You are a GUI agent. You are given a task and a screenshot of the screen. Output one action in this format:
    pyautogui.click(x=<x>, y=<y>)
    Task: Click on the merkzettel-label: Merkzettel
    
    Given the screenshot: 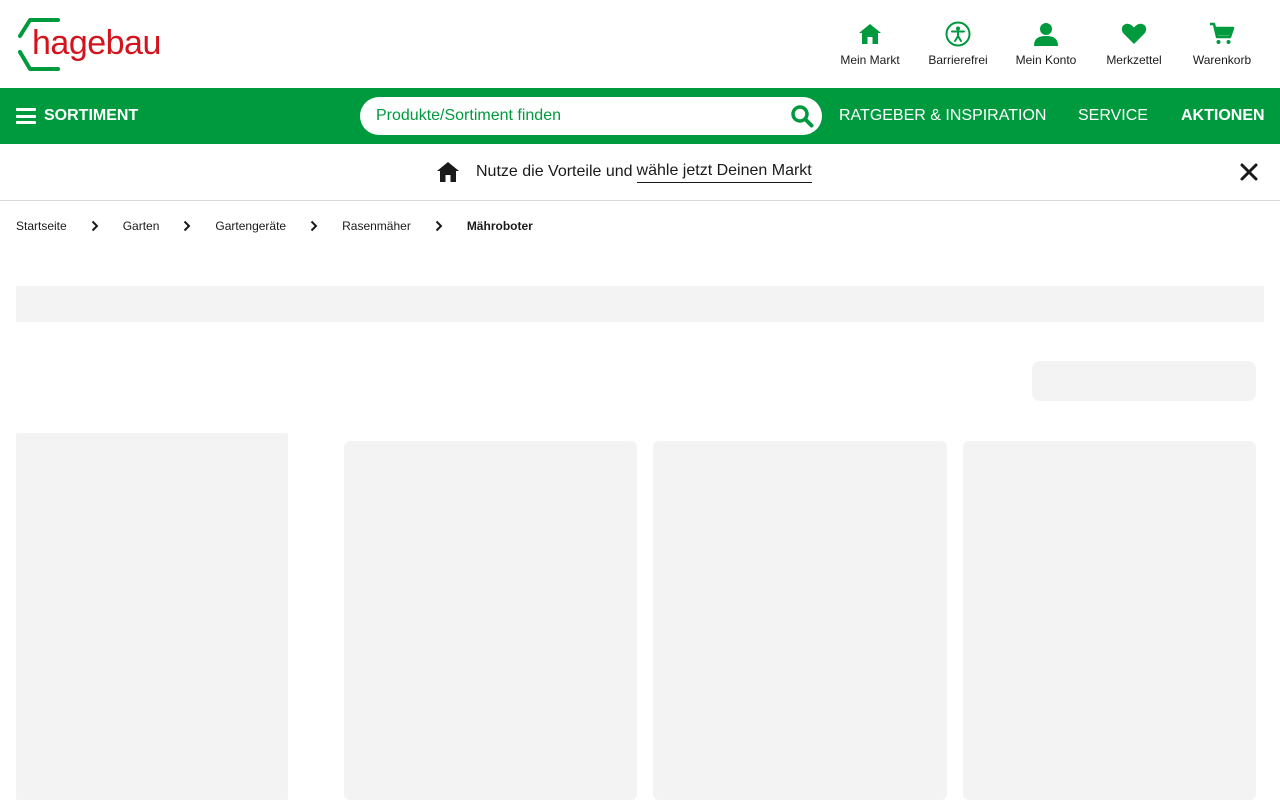 What is the action you would take?
    pyautogui.click(x=1134, y=60)
    